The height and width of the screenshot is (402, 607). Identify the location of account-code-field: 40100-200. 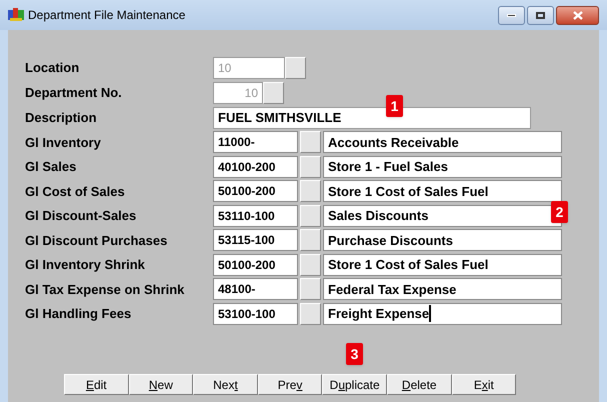
(255, 167).